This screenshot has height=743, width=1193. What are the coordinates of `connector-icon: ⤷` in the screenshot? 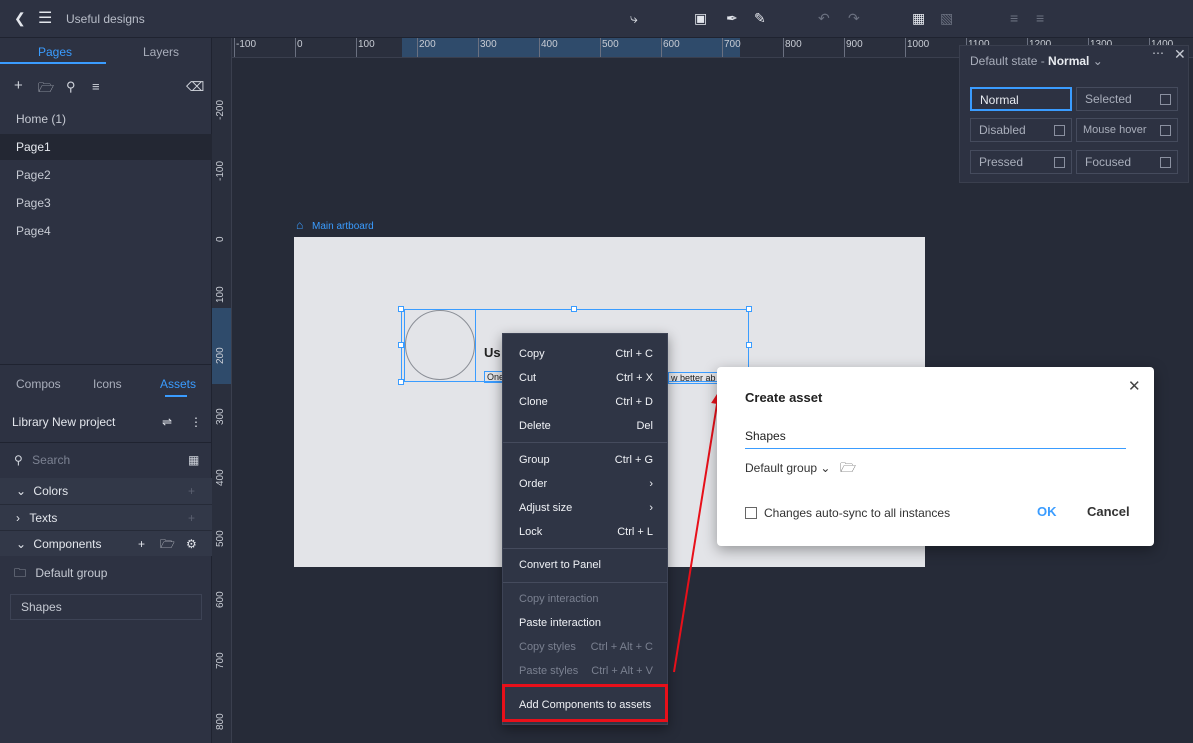 It's located at (634, 18).